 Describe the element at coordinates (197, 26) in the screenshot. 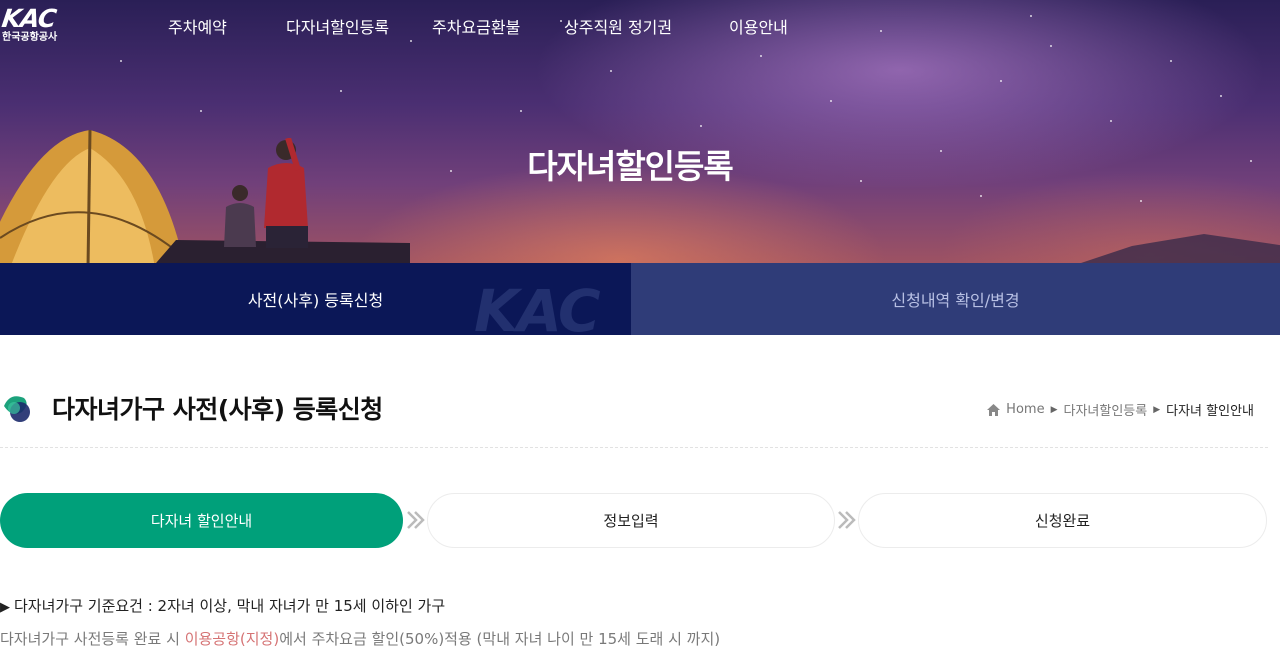

I see `nav-item-parking-reservation: 주차예약` at that location.